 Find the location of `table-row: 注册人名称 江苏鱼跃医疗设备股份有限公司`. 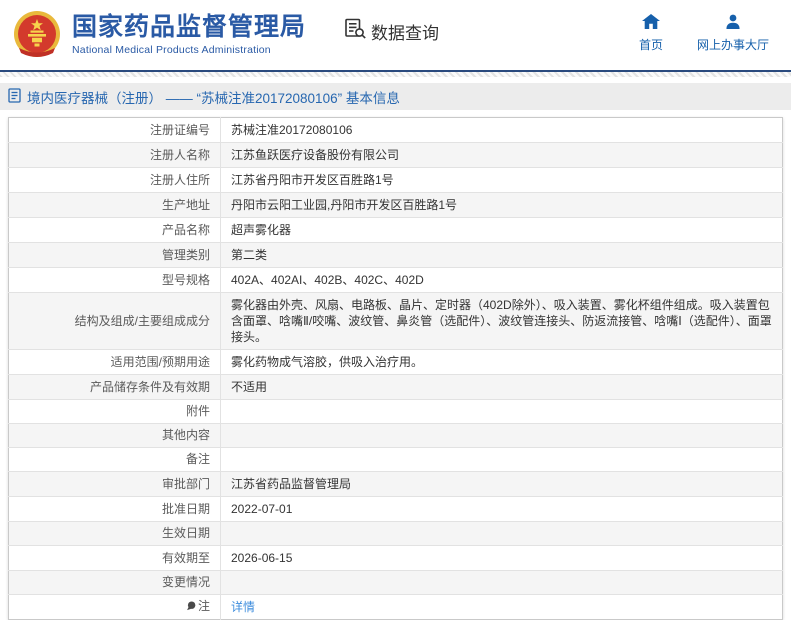

table-row: 注册人名称 江苏鱼跃医疗设备股份有限公司 is located at coordinates (395, 155).